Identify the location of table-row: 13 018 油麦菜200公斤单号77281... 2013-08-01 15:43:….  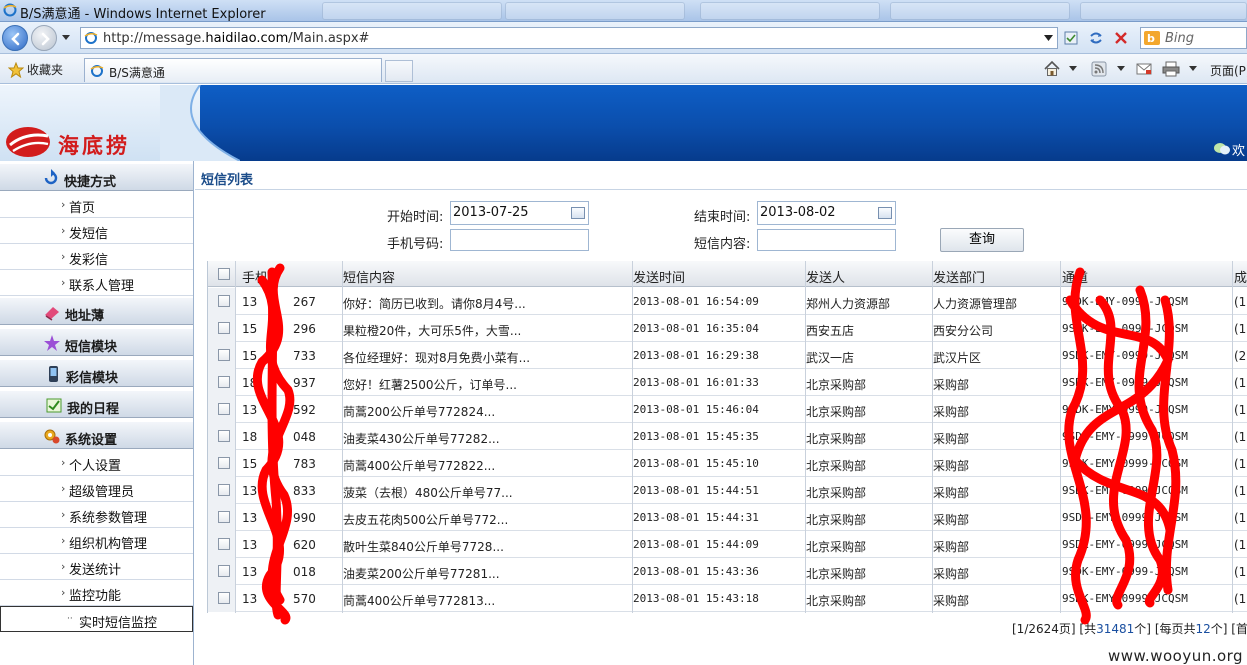
(727, 571).